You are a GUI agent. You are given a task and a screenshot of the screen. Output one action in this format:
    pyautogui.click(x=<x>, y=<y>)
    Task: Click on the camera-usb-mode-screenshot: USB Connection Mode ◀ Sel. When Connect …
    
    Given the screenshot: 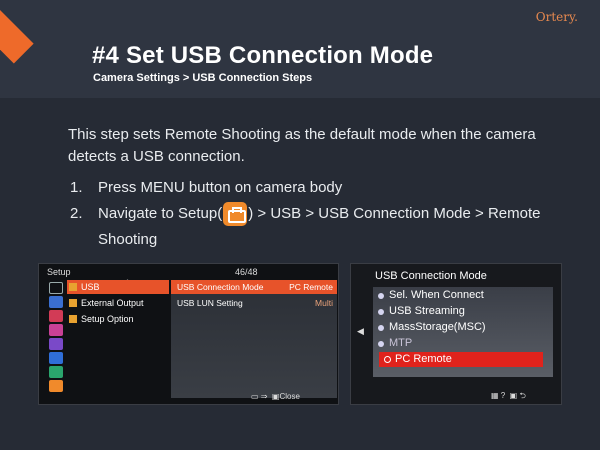 What is the action you would take?
    pyautogui.click(x=456, y=334)
    